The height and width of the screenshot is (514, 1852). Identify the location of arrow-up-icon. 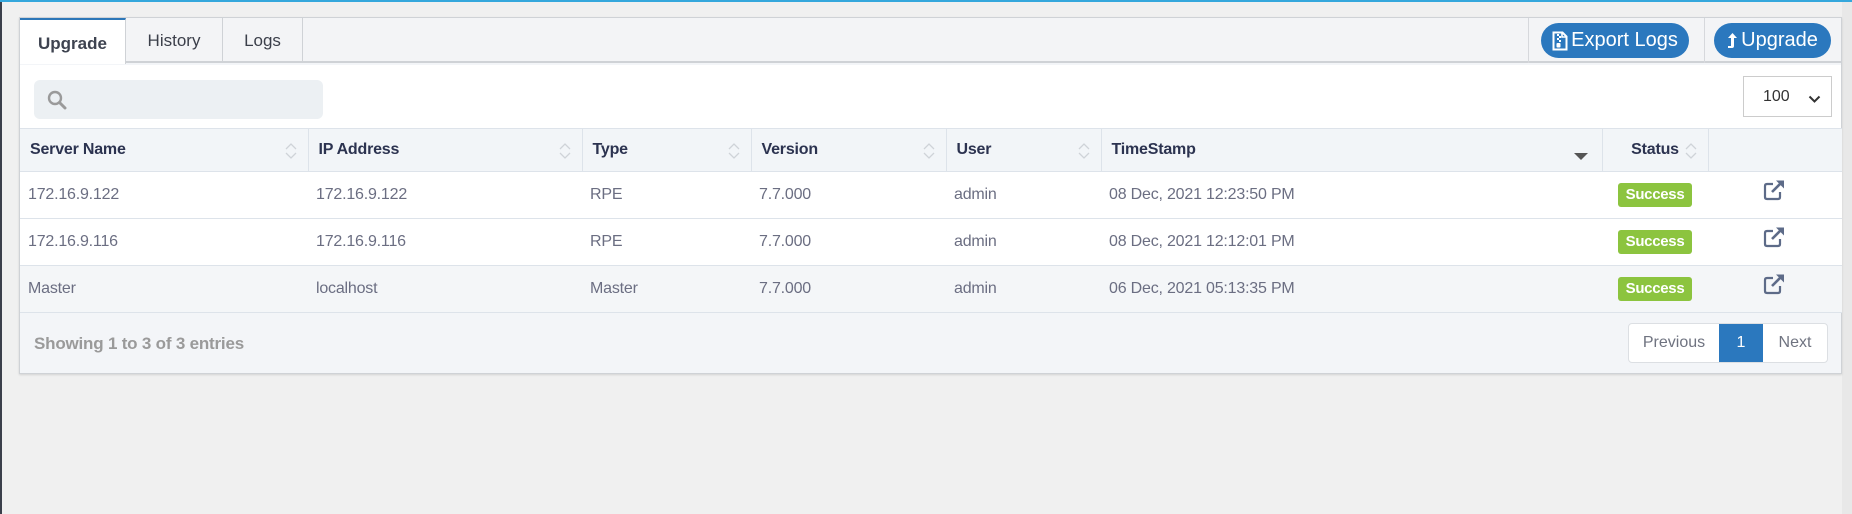
(1732, 41).